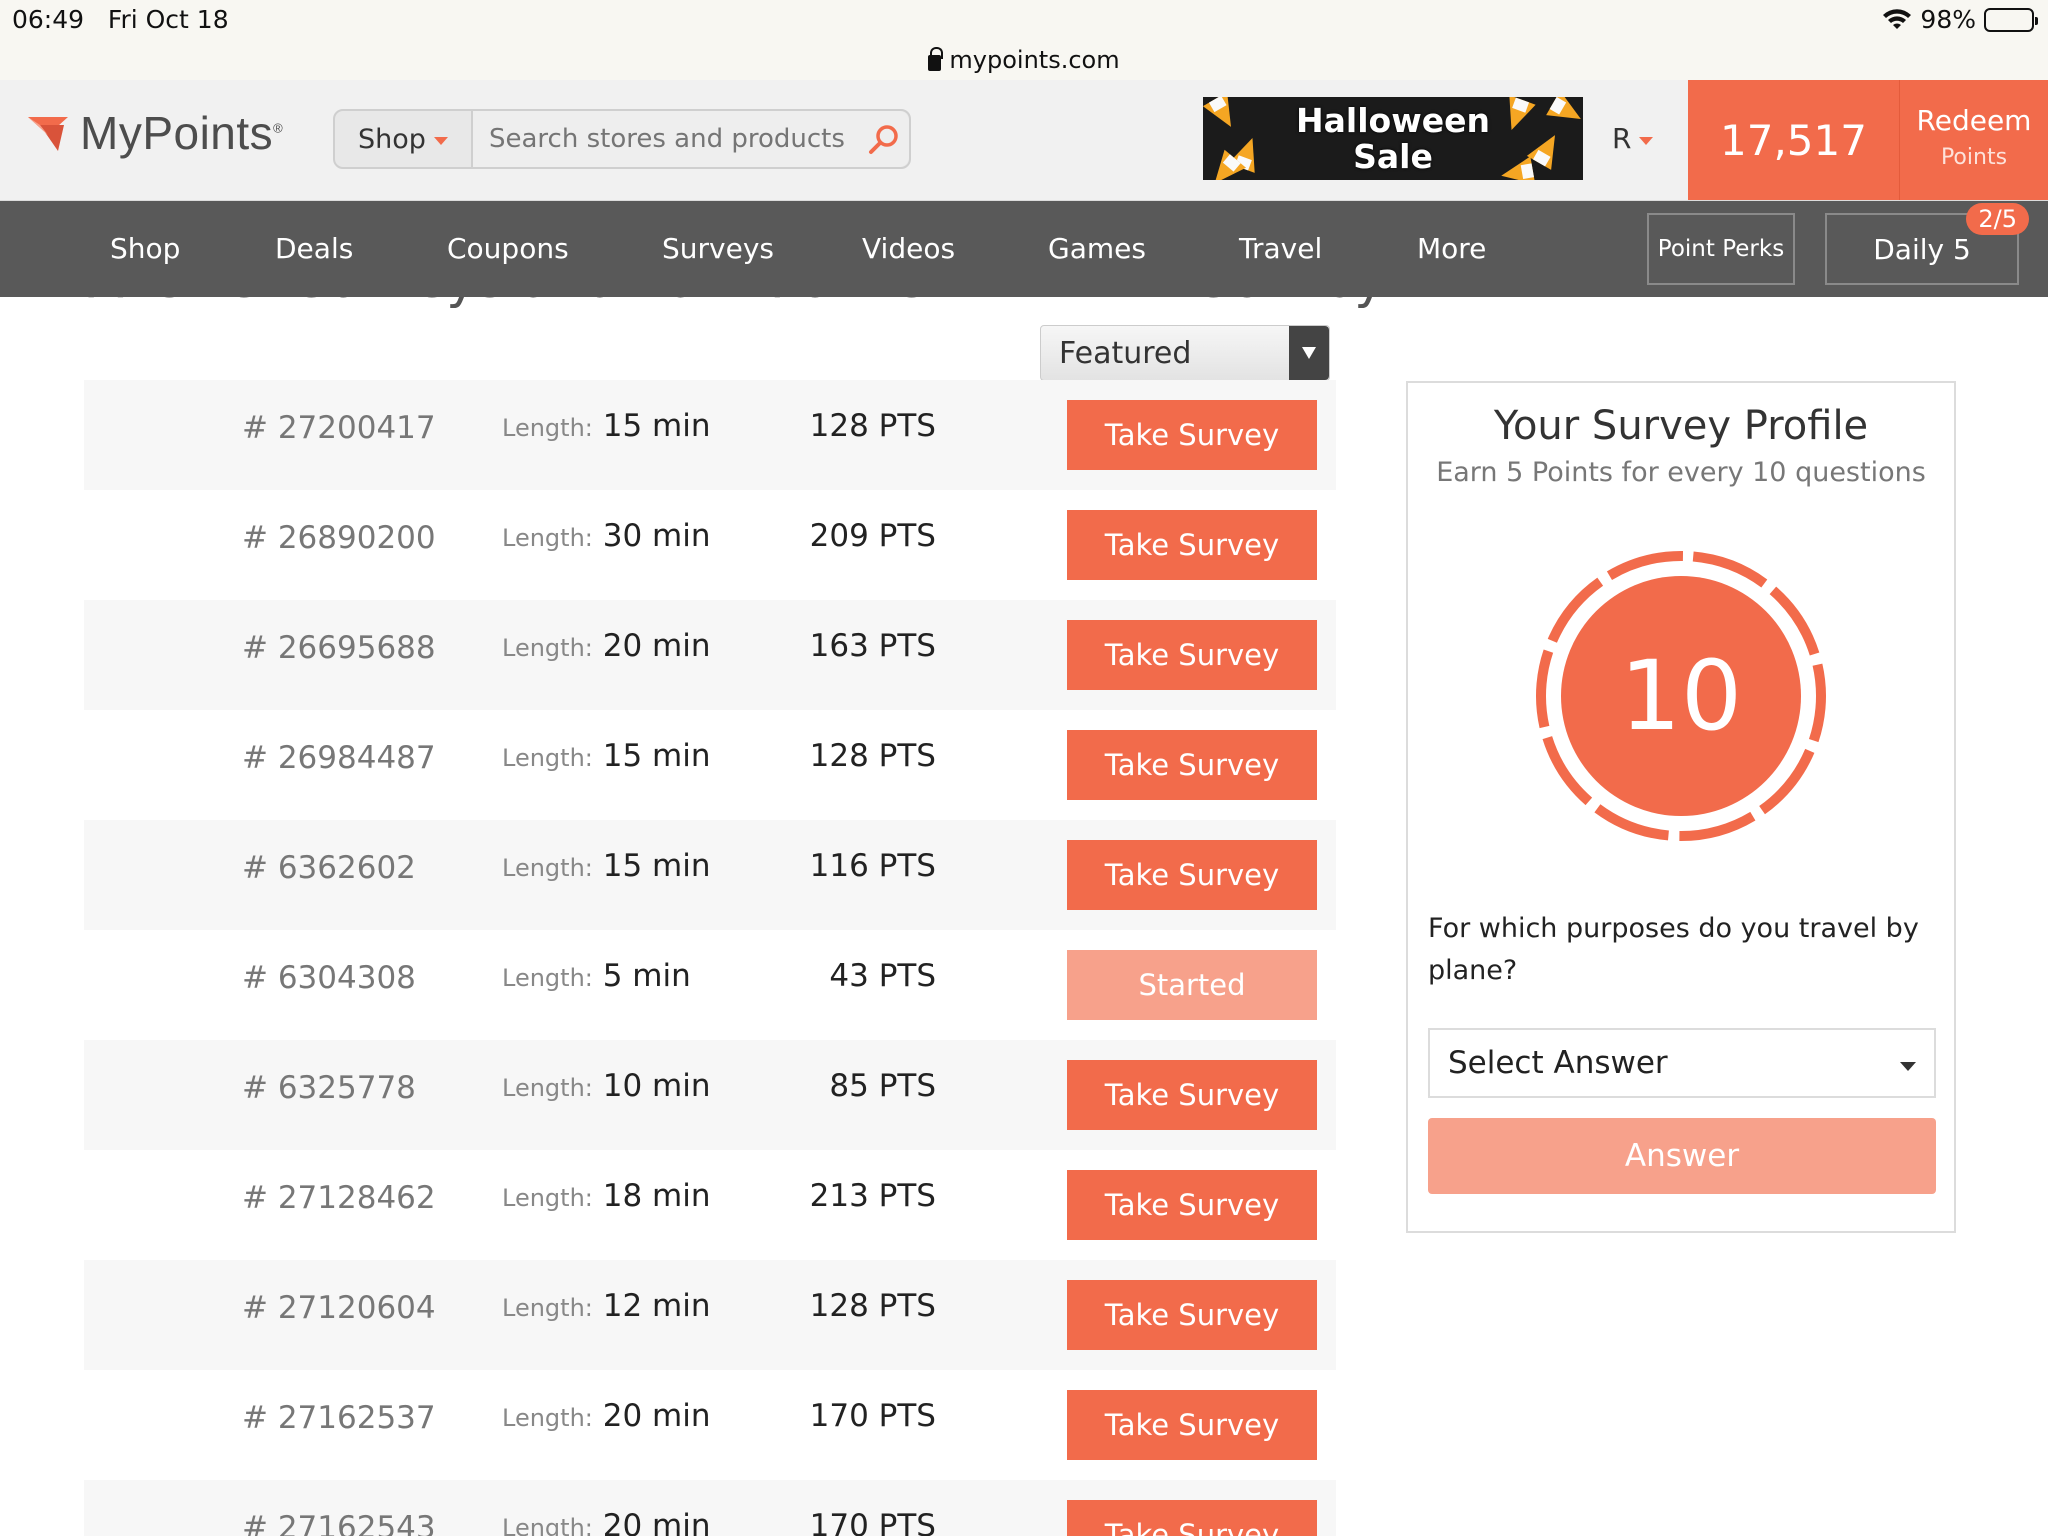  I want to click on survey-points: 43 PTS, so click(882, 976).